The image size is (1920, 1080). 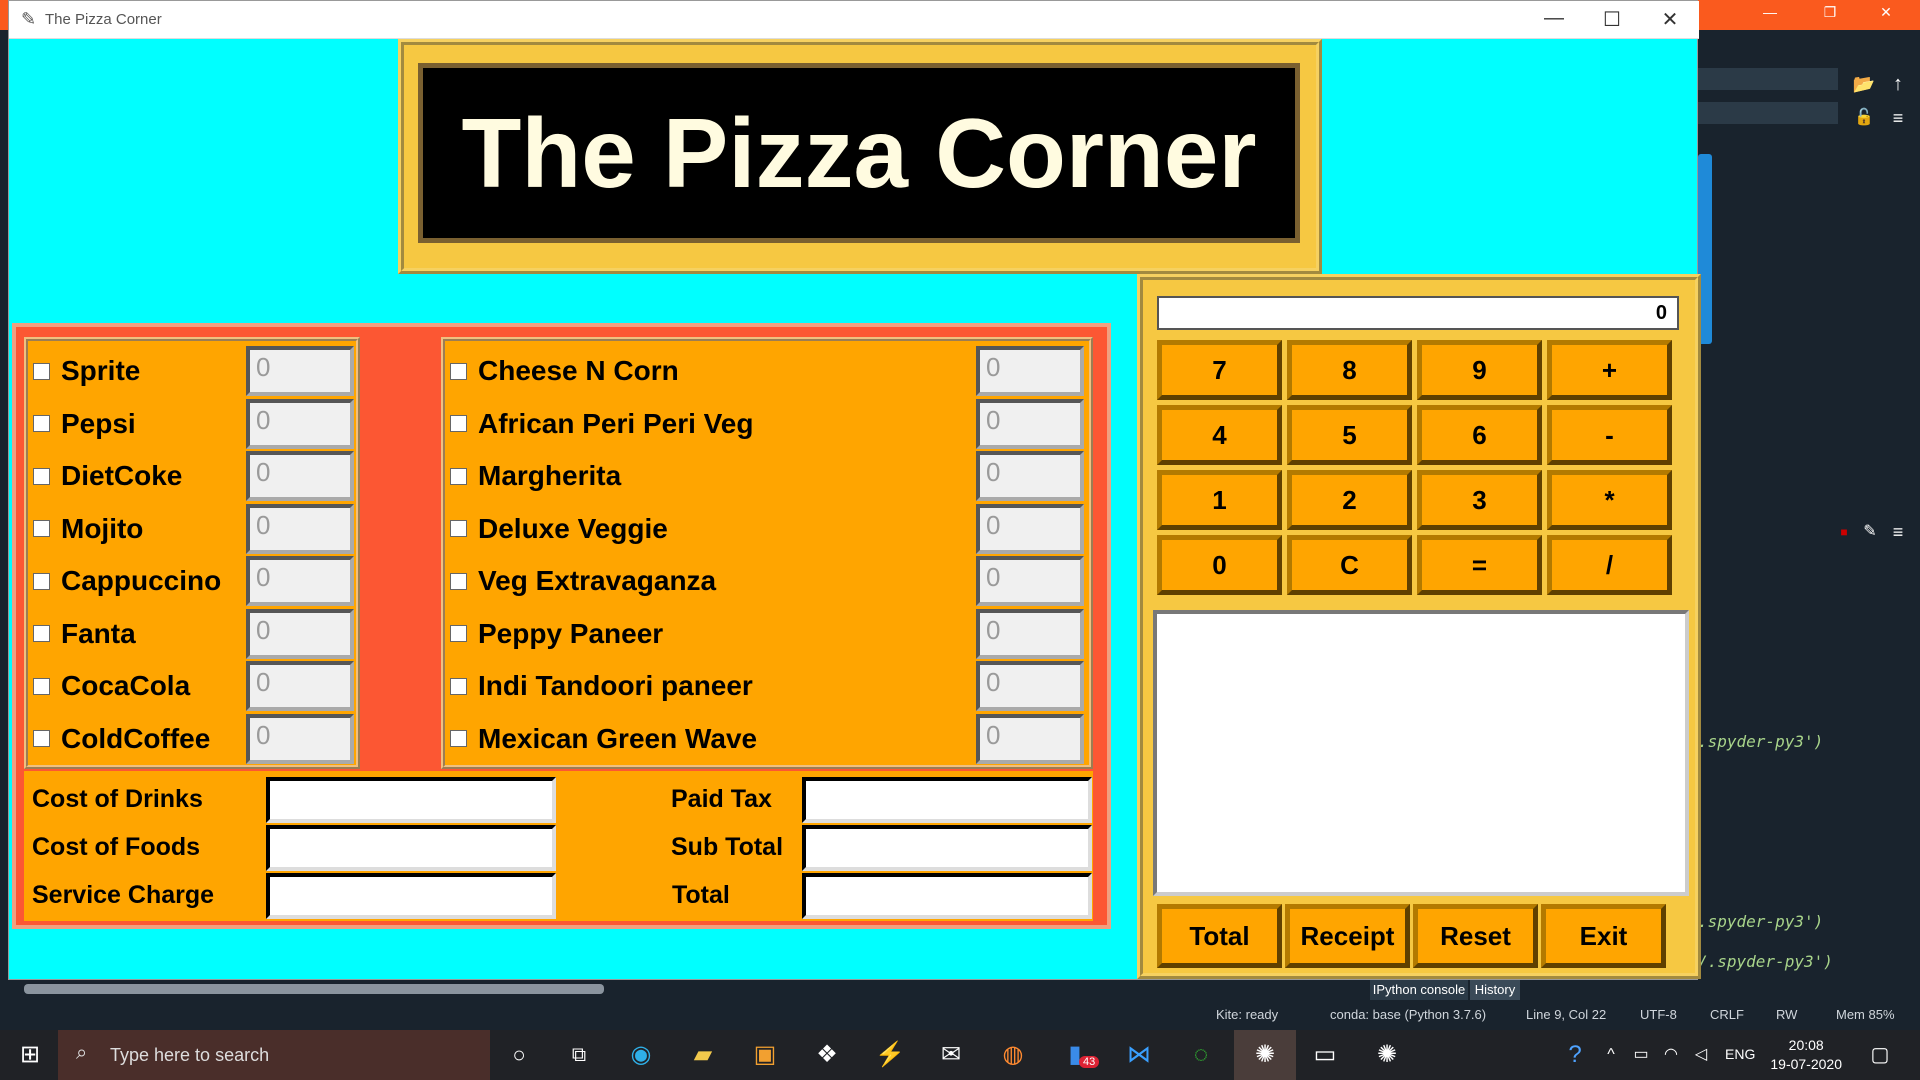 What do you see at coordinates (1575, 1055) in the screenshot?
I see `help-icon: ?` at bounding box center [1575, 1055].